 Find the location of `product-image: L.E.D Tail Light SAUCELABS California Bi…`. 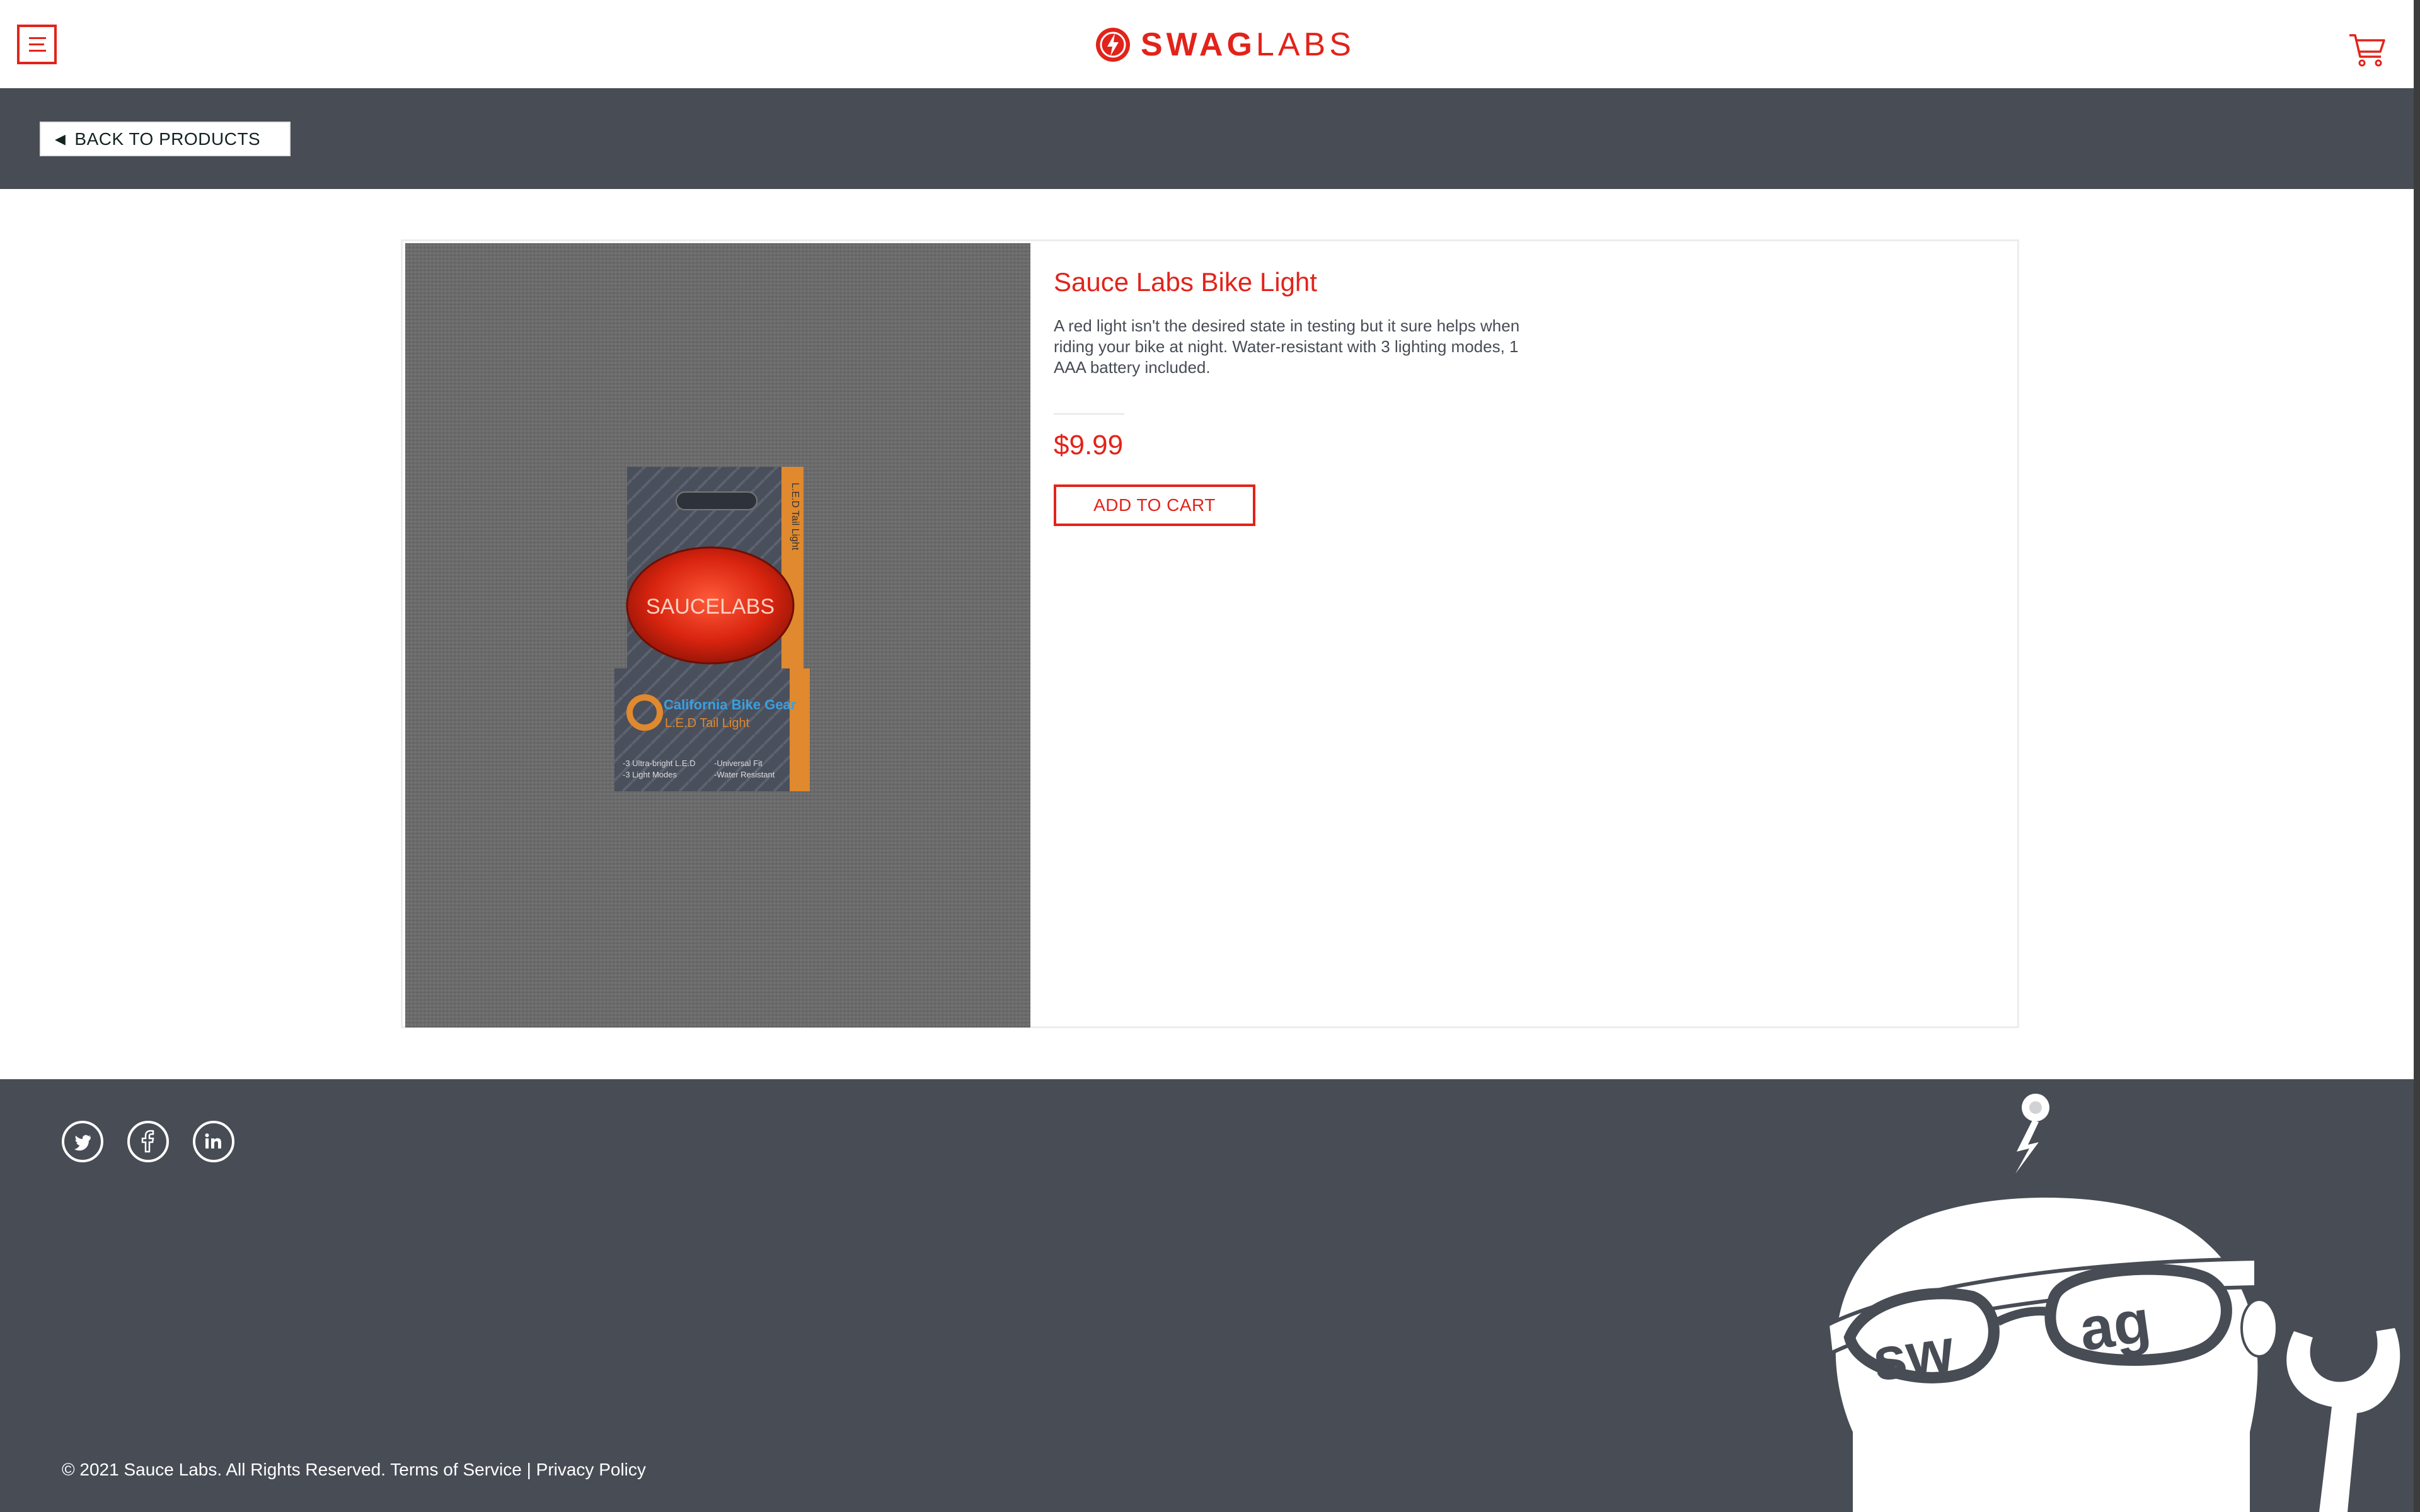

product-image: L.E.D Tail Light SAUCELABS California Bi… is located at coordinates (717, 635).